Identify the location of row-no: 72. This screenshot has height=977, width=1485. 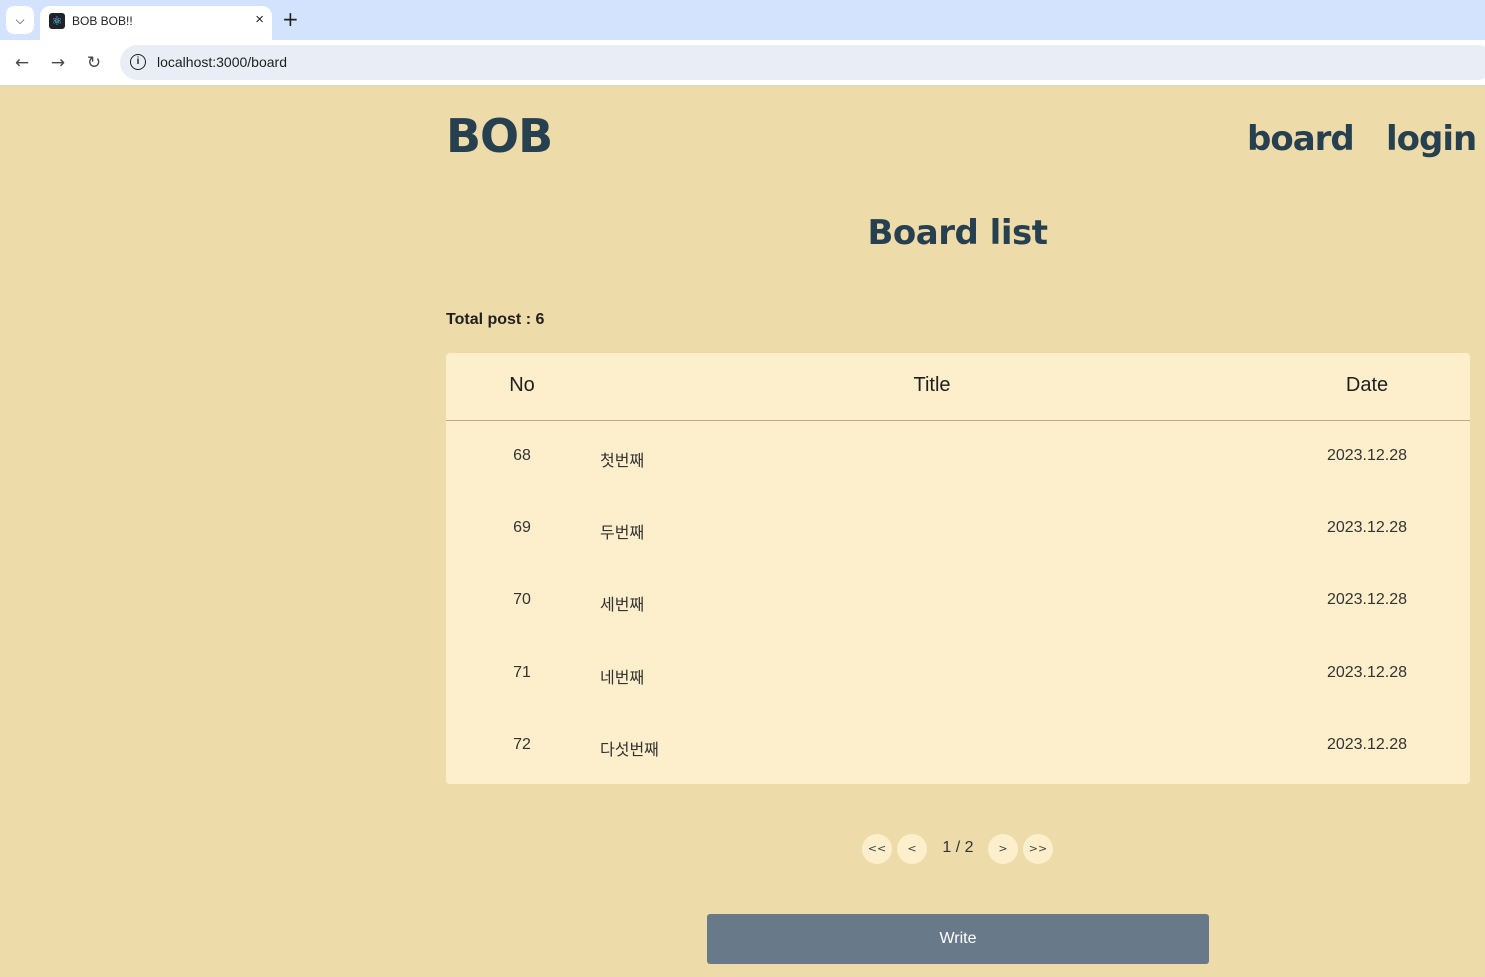
(522, 744).